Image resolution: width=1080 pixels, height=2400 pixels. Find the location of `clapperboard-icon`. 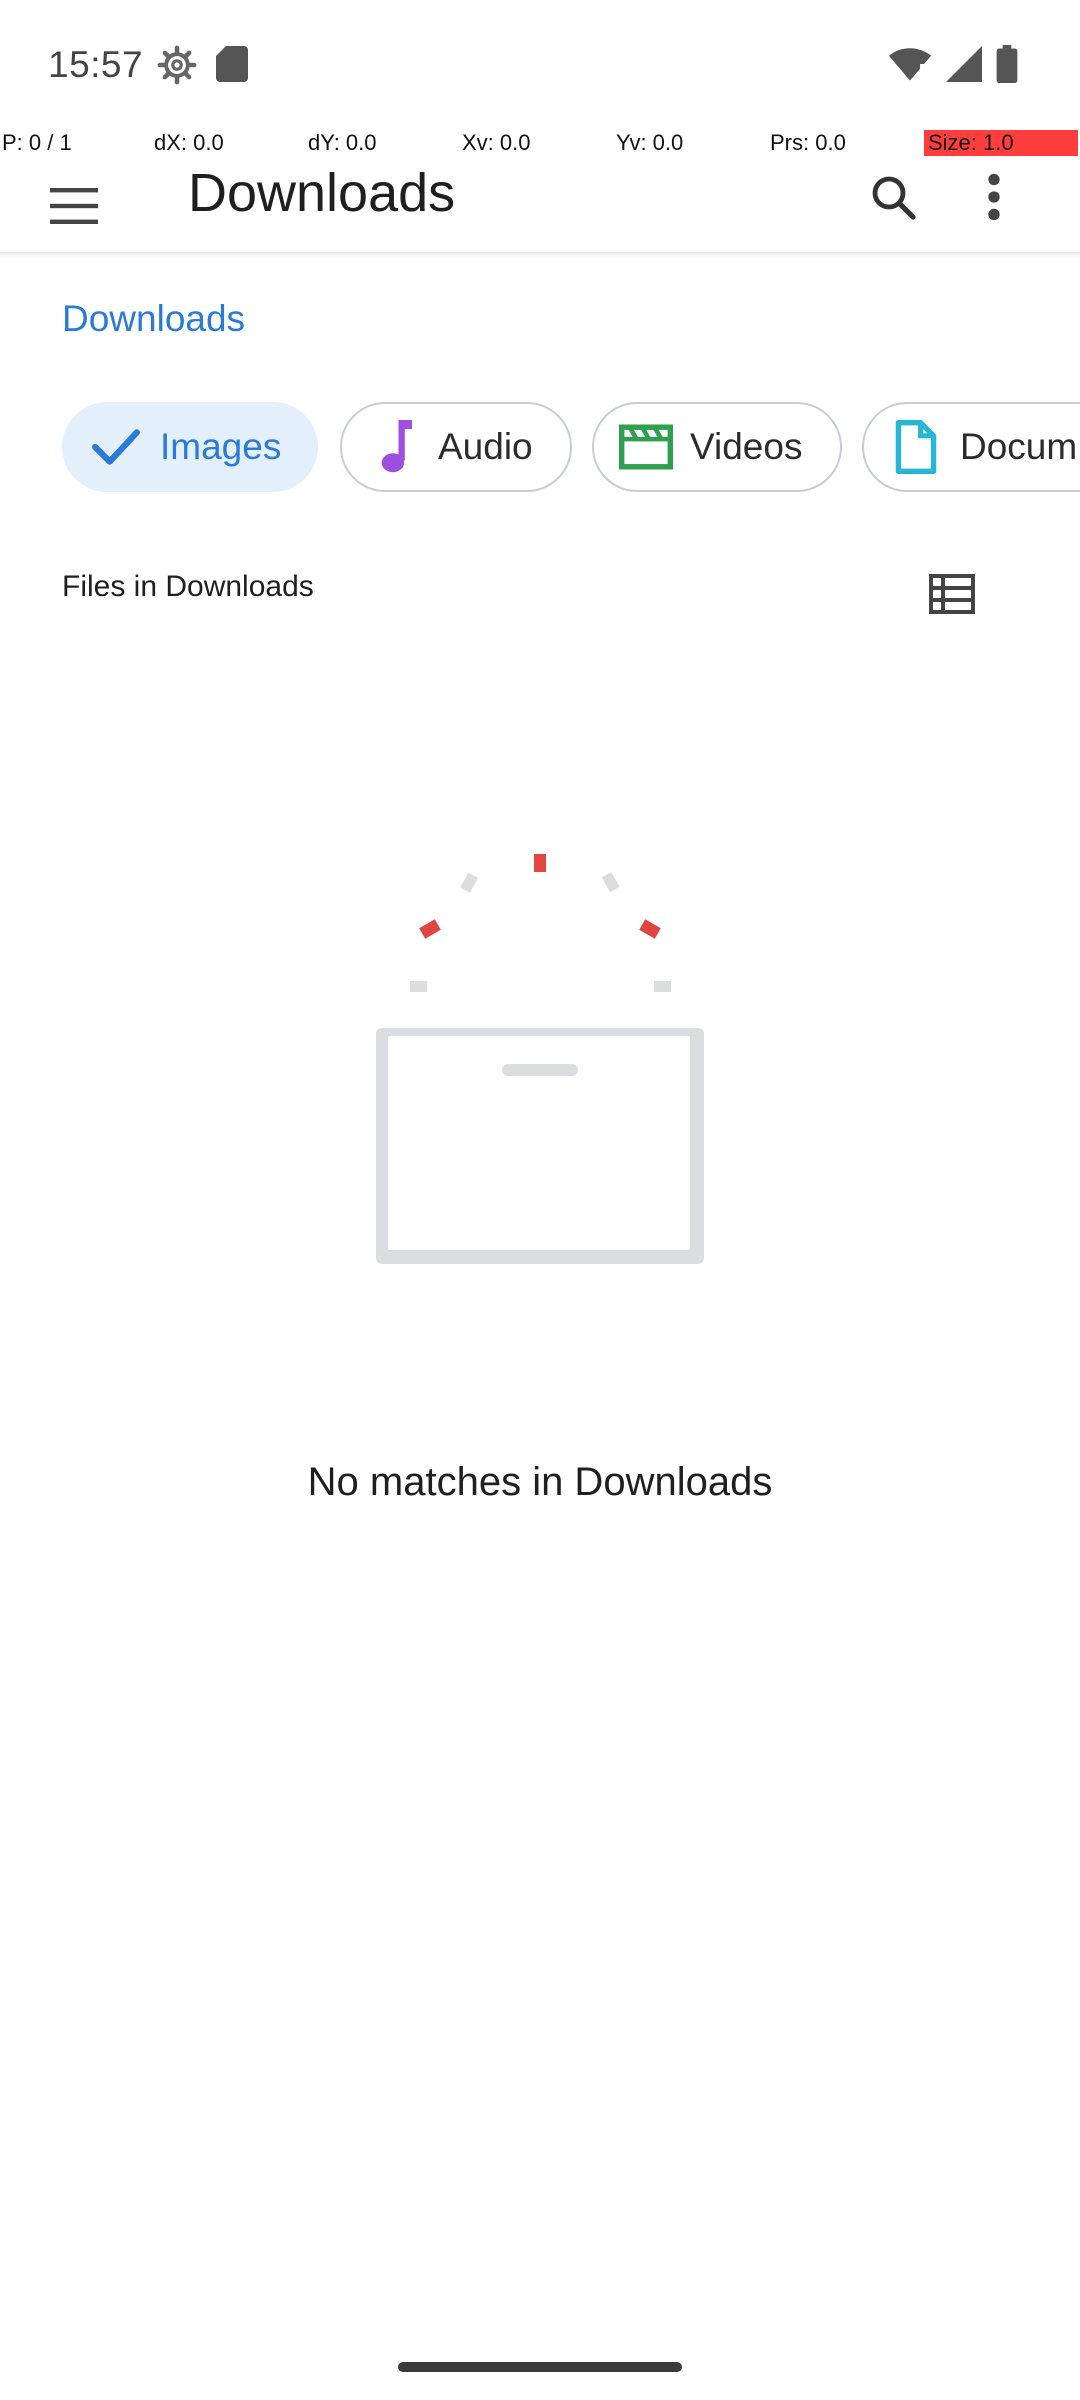

clapperboard-icon is located at coordinates (646, 447).